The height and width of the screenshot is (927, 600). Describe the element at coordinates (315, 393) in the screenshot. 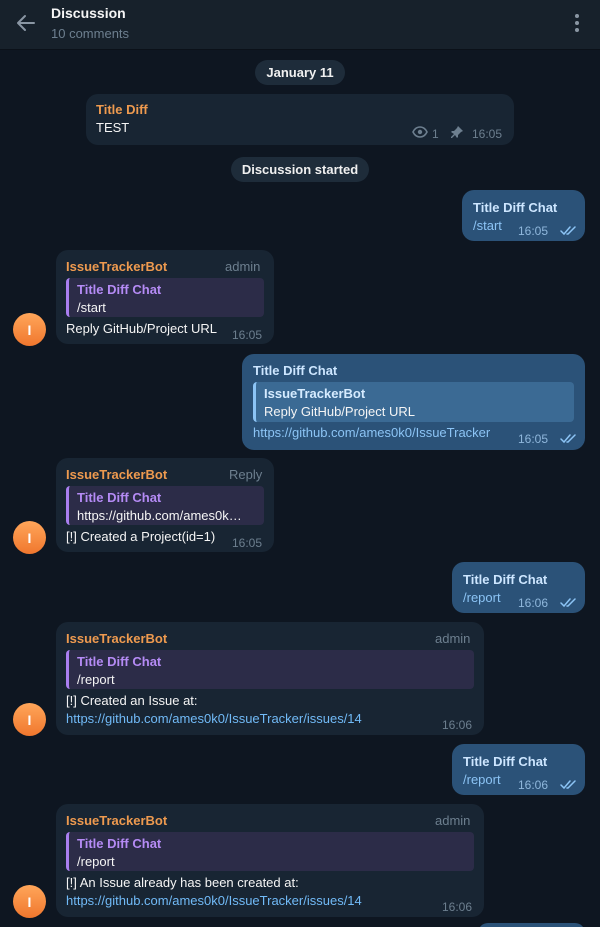

I see `quote-sender: IssueTrackerBot` at that location.